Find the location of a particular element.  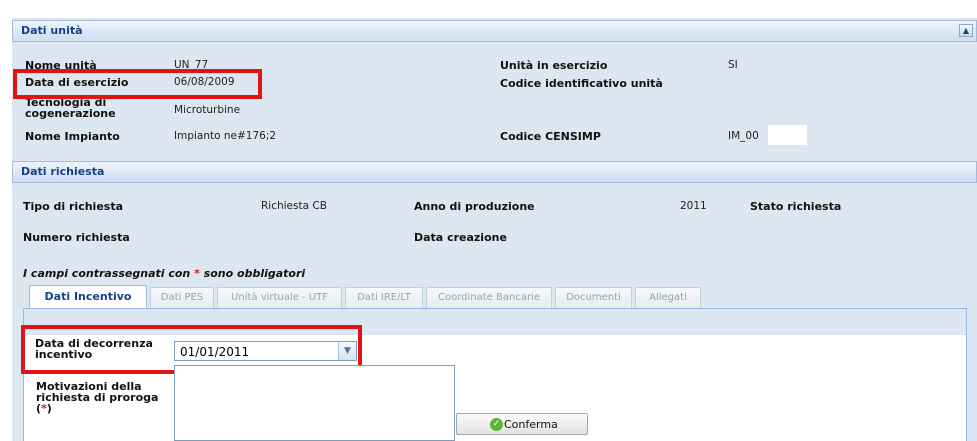

redaction-mask is located at coordinates (787, 135).